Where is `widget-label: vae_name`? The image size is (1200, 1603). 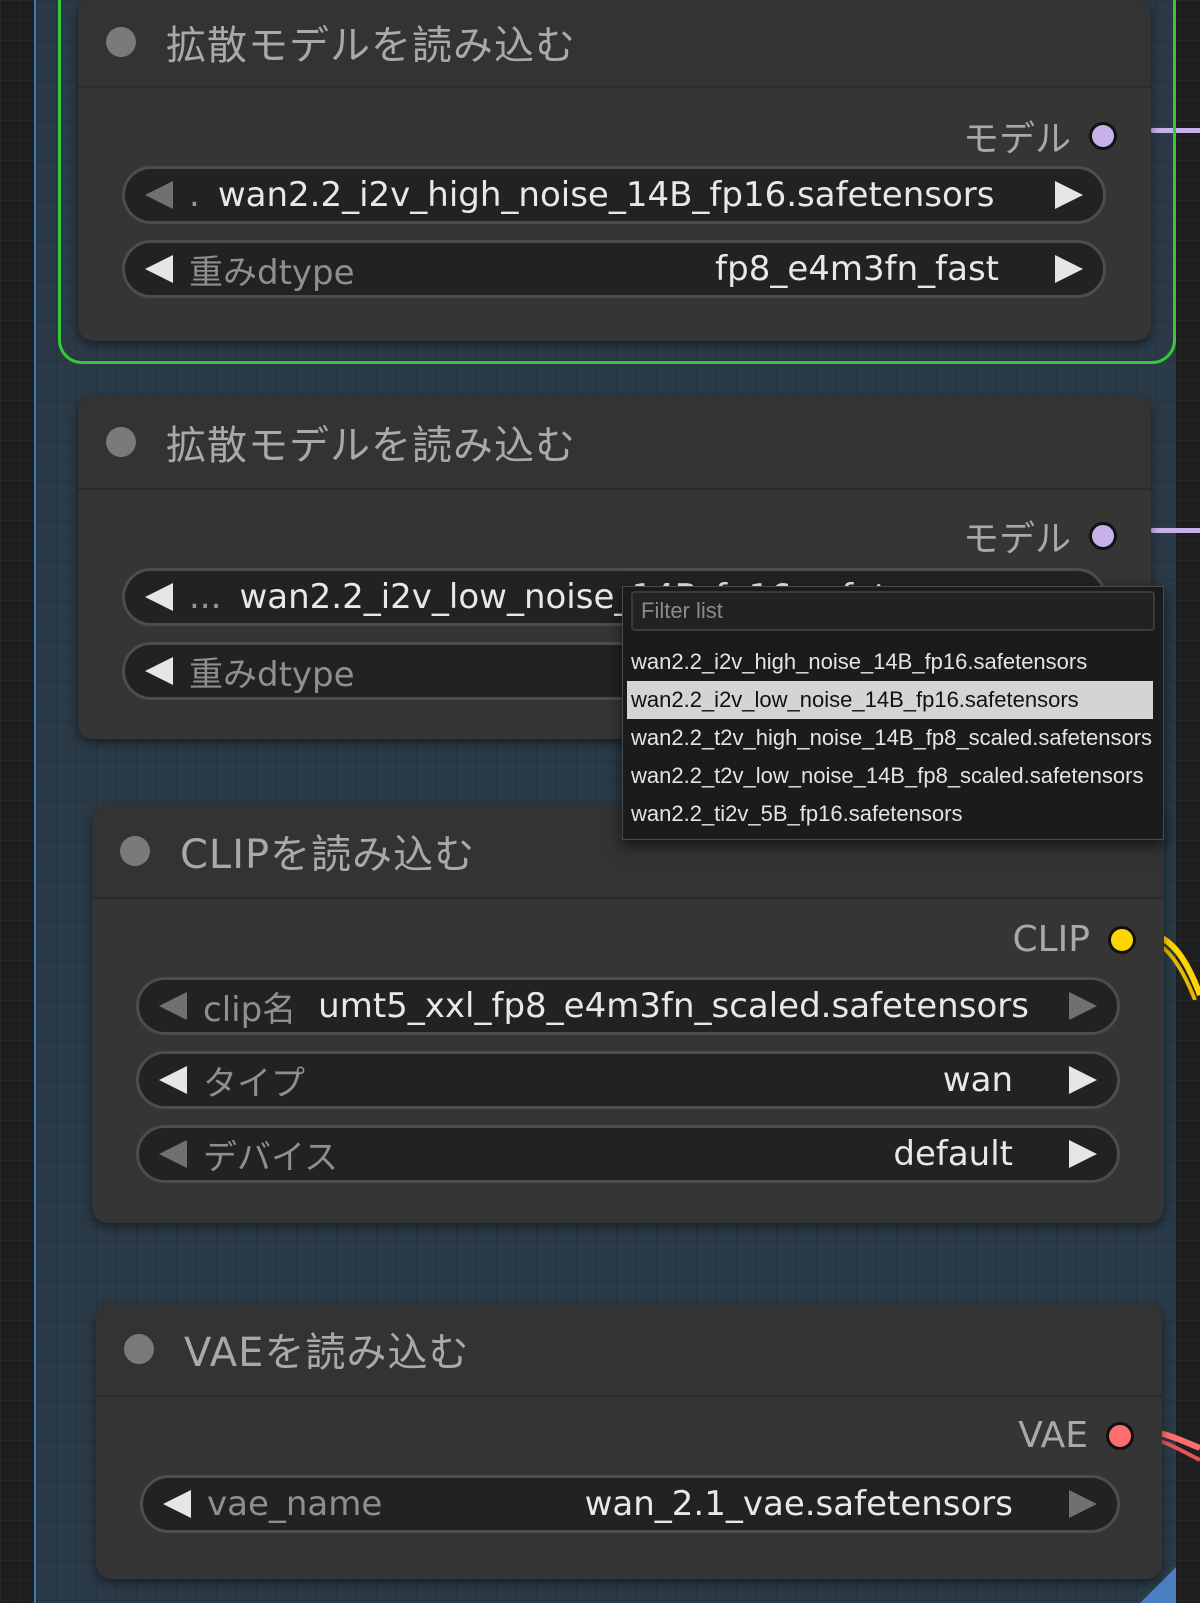
widget-label: vae_name is located at coordinates (295, 1504).